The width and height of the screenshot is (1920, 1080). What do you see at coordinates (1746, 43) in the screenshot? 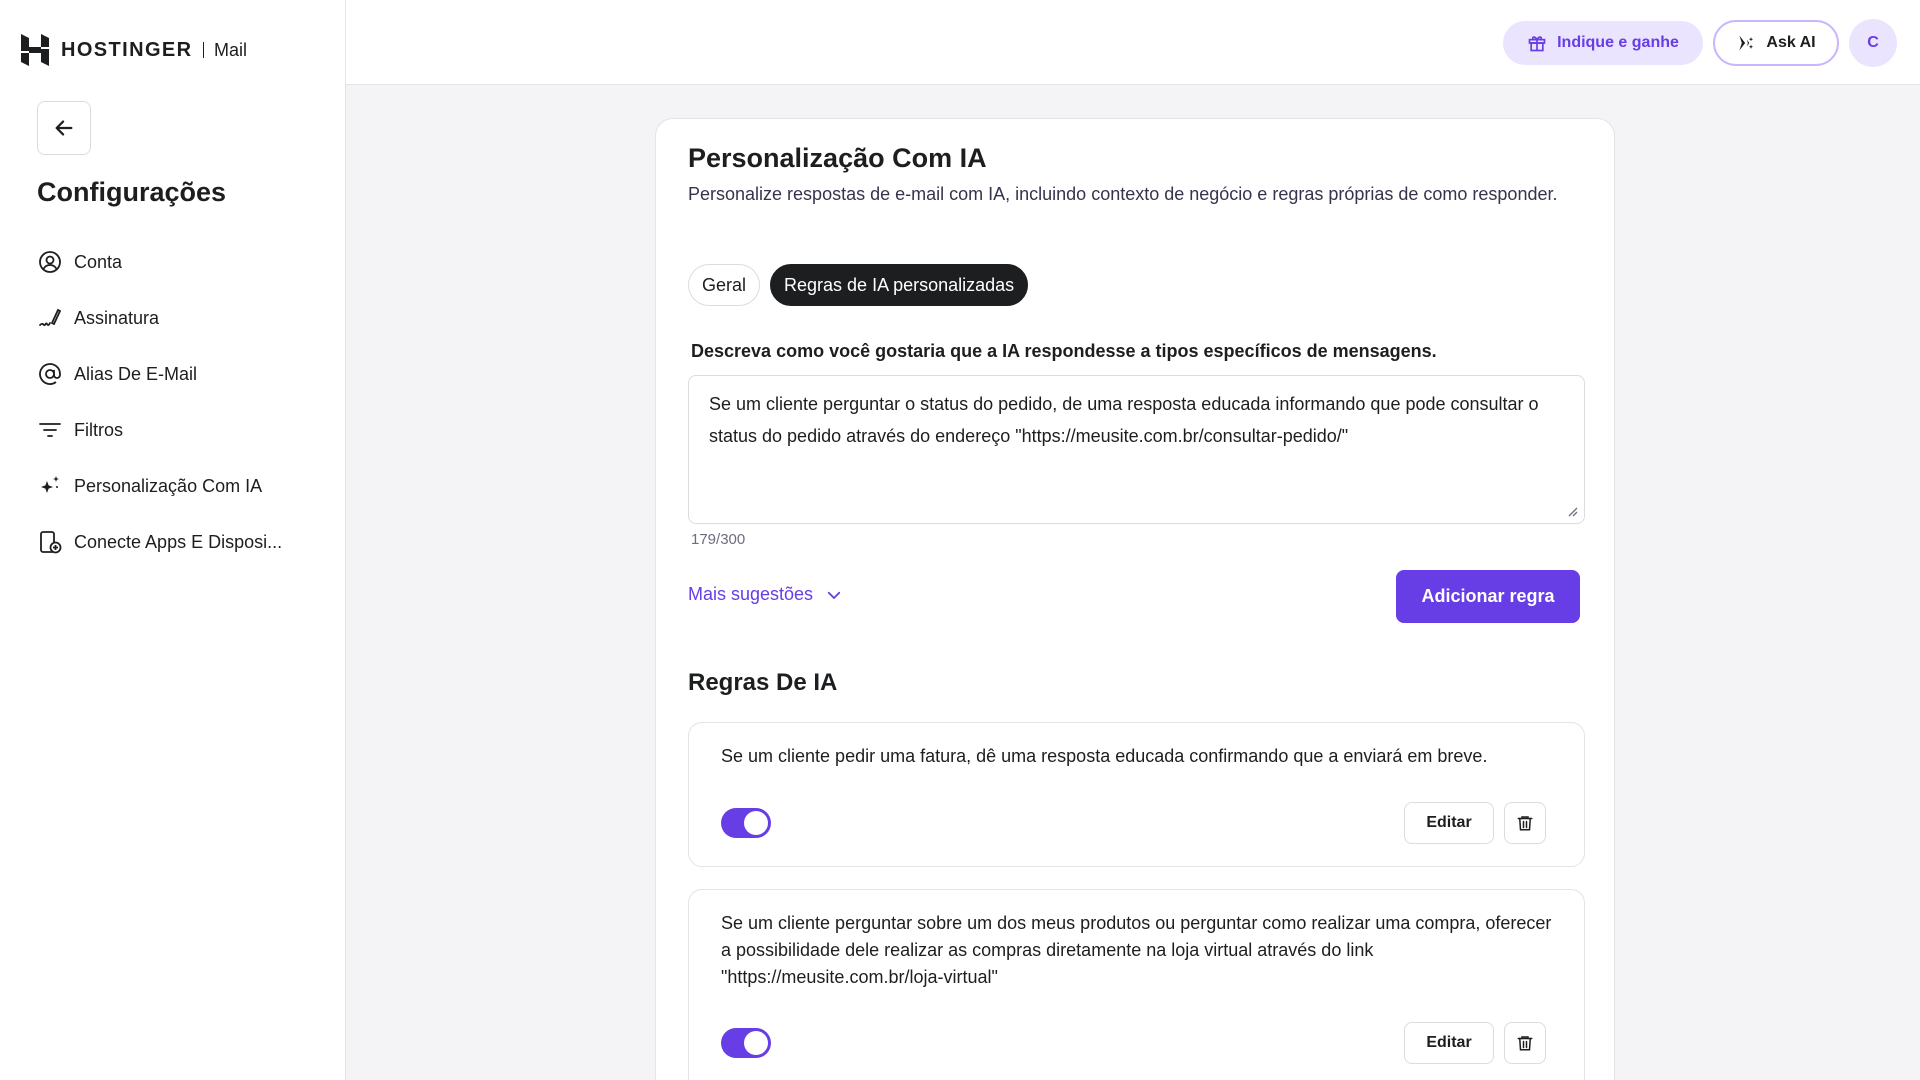
I see `ai-spark-icon` at bounding box center [1746, 43].